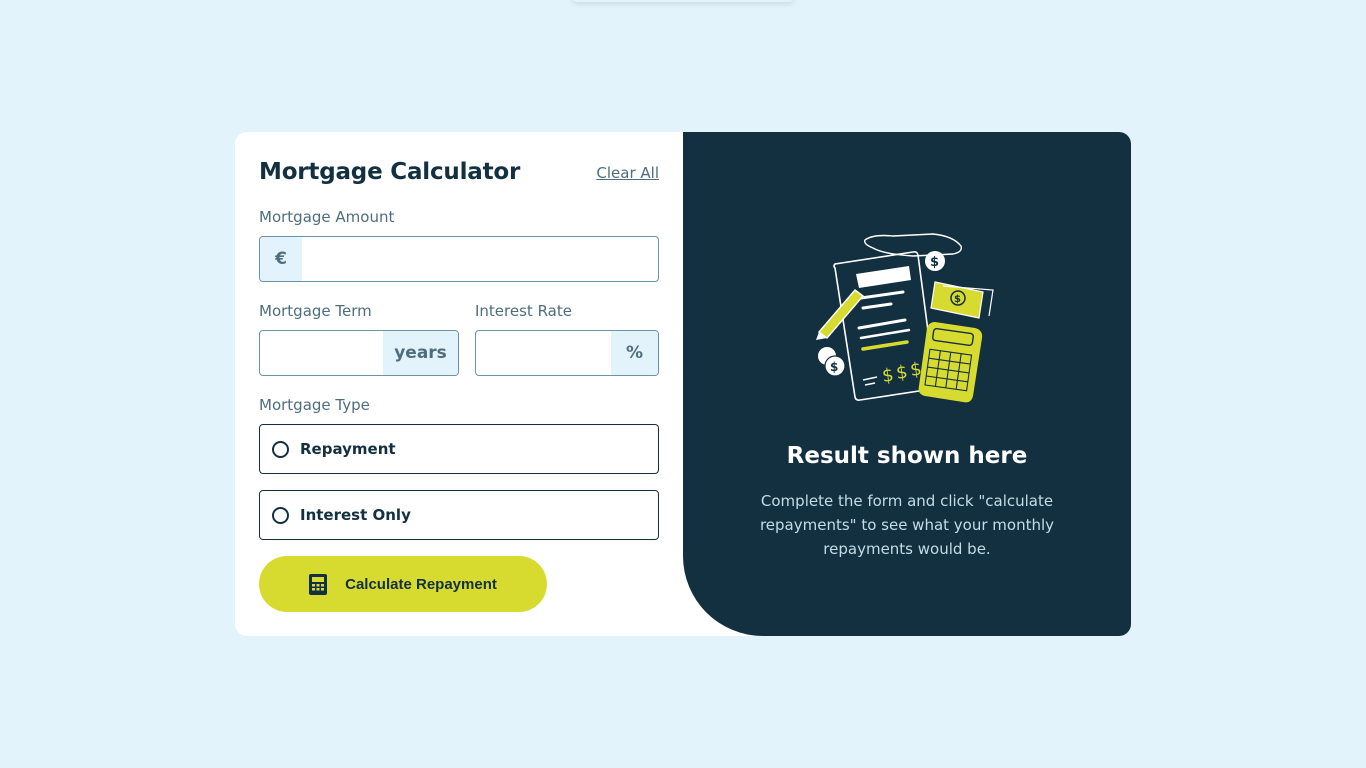 Image resolution: width=1366 pixels, height=768 pixels. What do you see at coordinates (318, 584) in the screenshot?
I see `calculator-icon` at bounding box center [318, 584].